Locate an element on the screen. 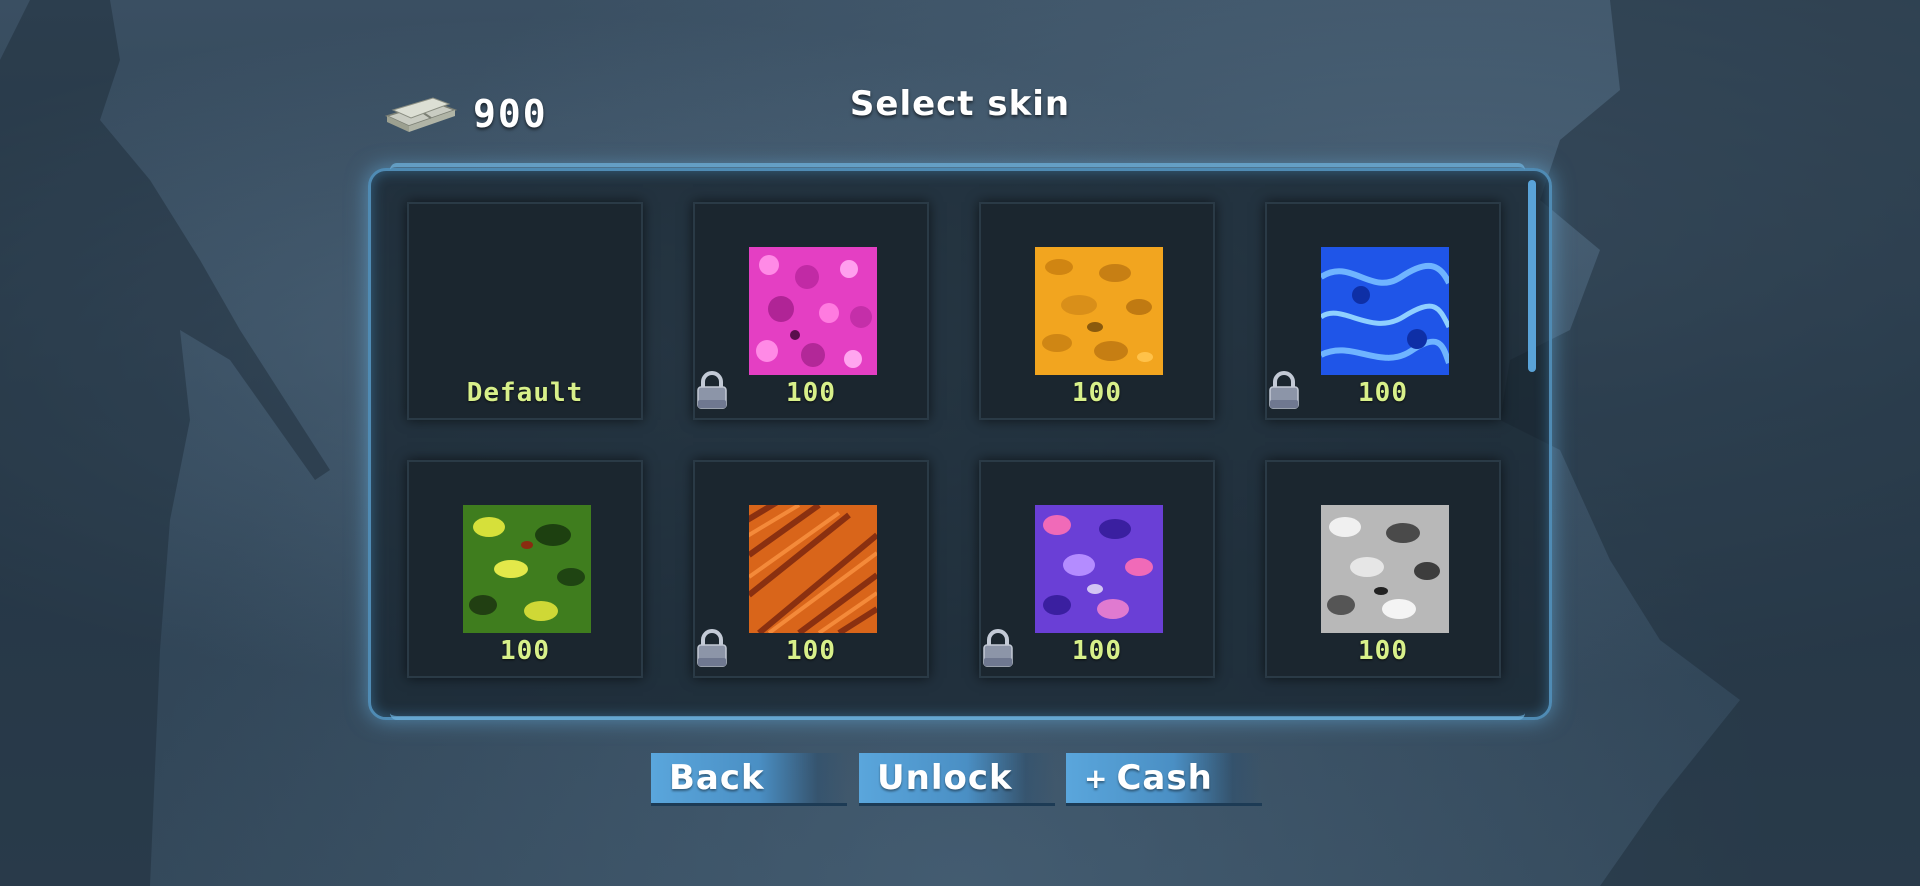  cash-amount: 900 is located at coordinates (510, 114).